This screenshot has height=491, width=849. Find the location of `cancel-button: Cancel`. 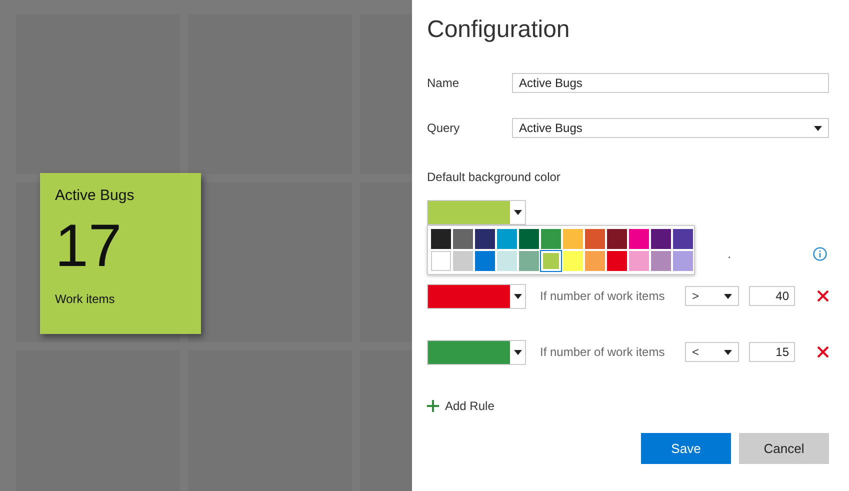

cancel-button: Cancel is located at coordinates (784, 448).